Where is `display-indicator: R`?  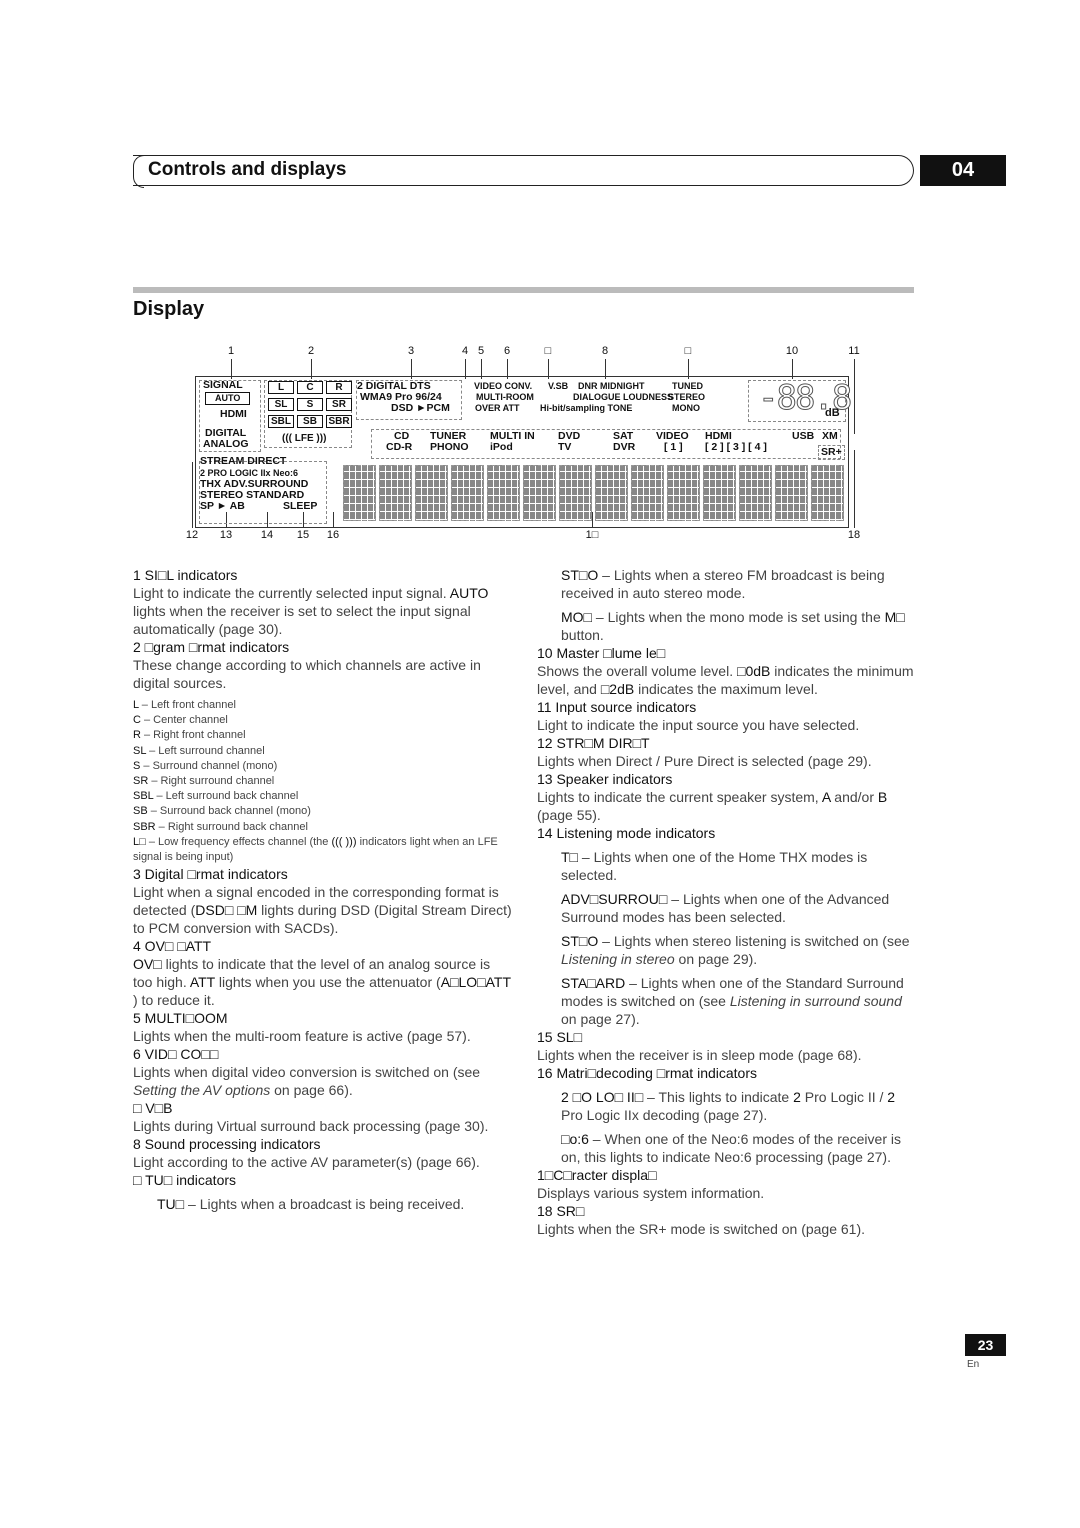 display-indicator: R is located at coordinates (339, 387).